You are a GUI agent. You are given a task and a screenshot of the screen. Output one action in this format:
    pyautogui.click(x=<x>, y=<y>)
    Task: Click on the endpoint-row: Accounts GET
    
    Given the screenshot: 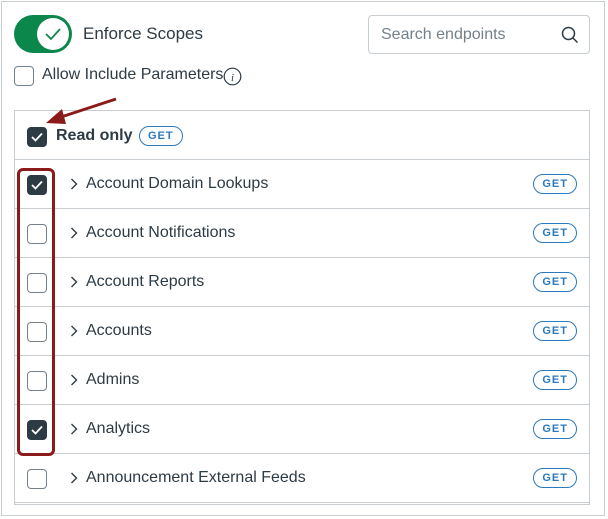 What is the action you would take?
    pyautogui.click(x=302, y=331)
    